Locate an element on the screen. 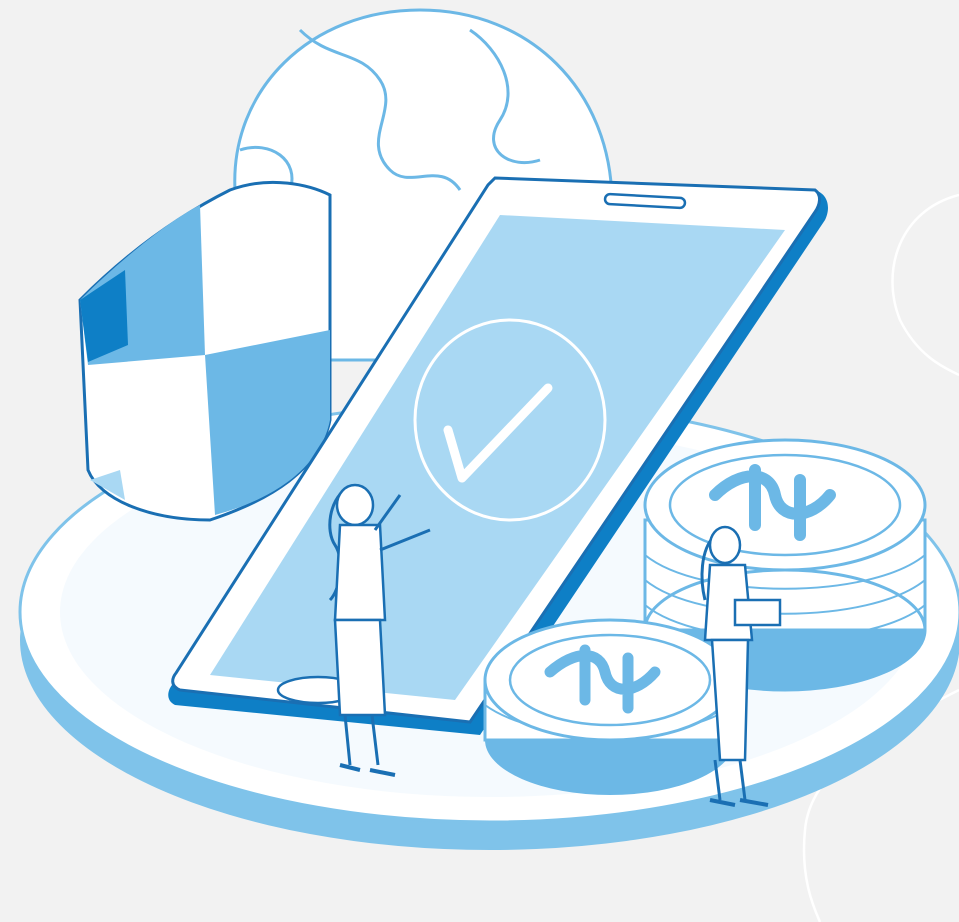 Image resolution: width=959 pixels, height=922 pixels. decor-curve-top-right is located at coordinates (925, 285).